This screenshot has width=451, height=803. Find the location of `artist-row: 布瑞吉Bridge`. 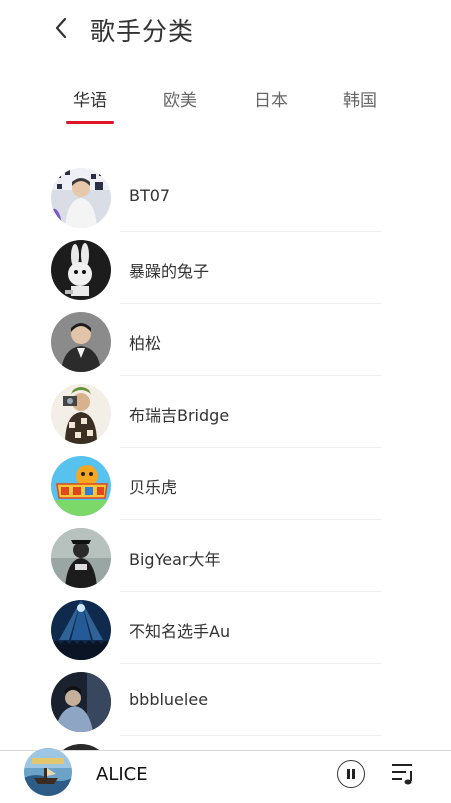

artist-row: 布瑞吉Bridge is located at coordinates (225, 412).